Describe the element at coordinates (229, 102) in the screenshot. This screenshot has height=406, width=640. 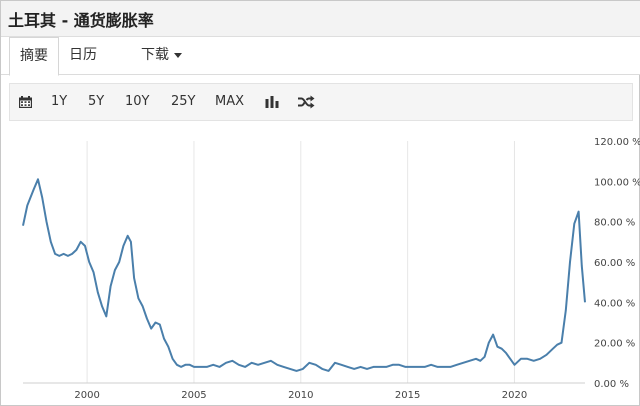
I see `range-max-button: MAX` at that location.